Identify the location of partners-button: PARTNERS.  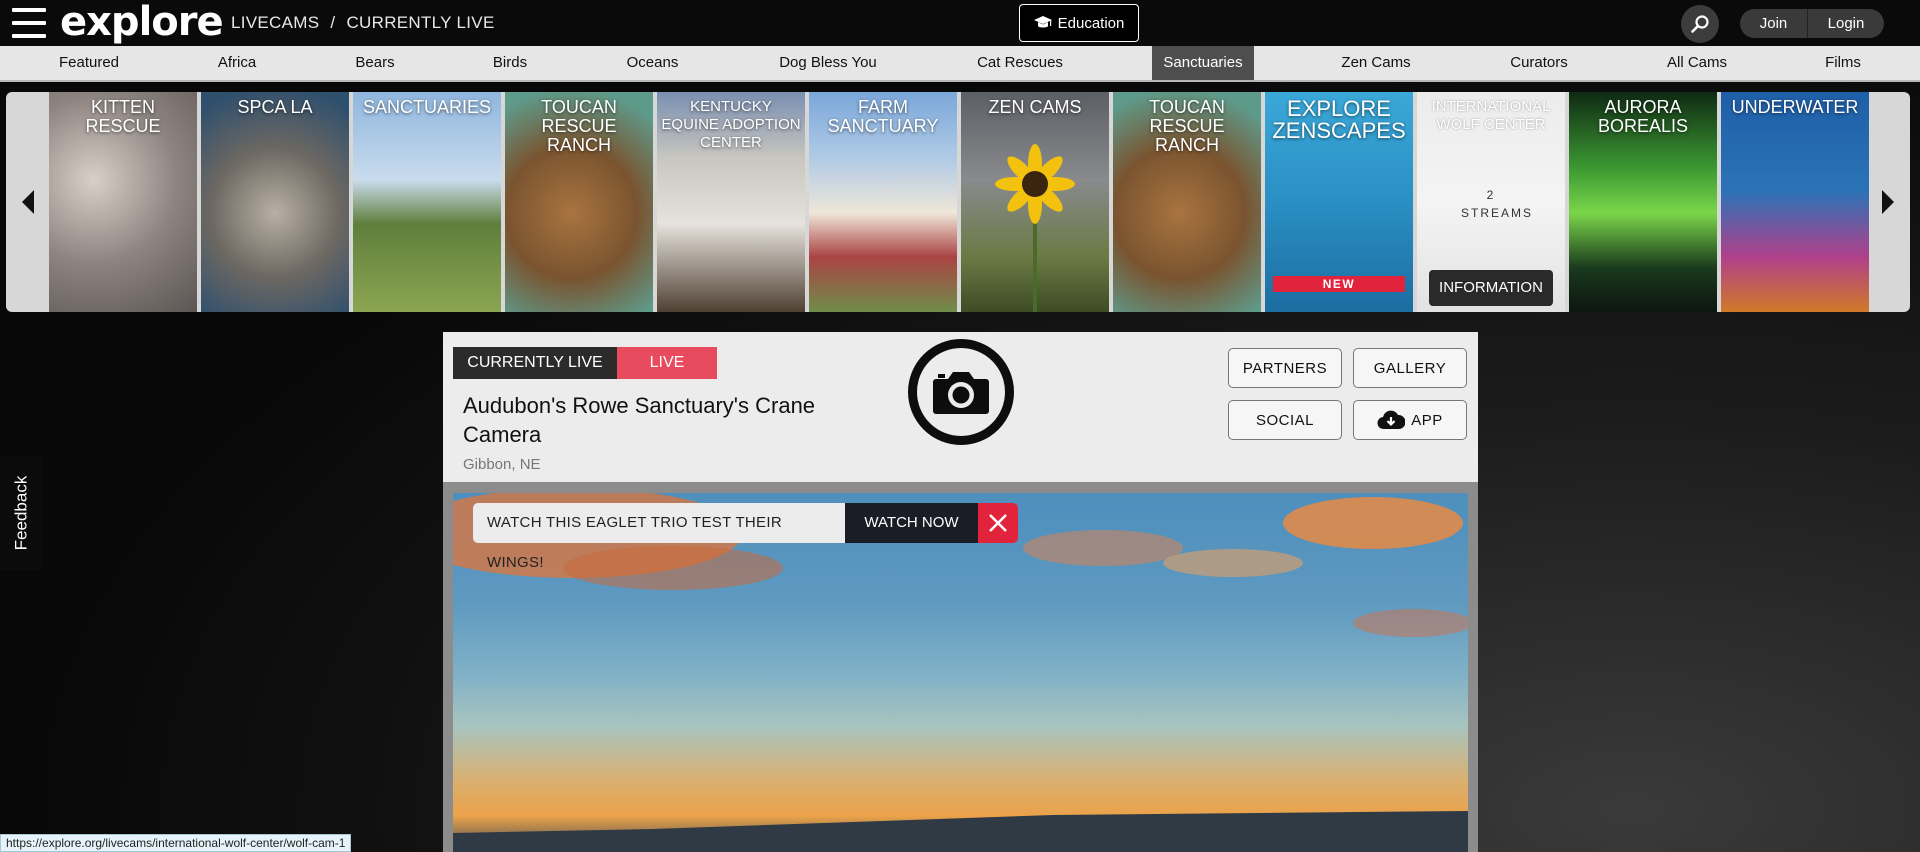
(1285, 368).